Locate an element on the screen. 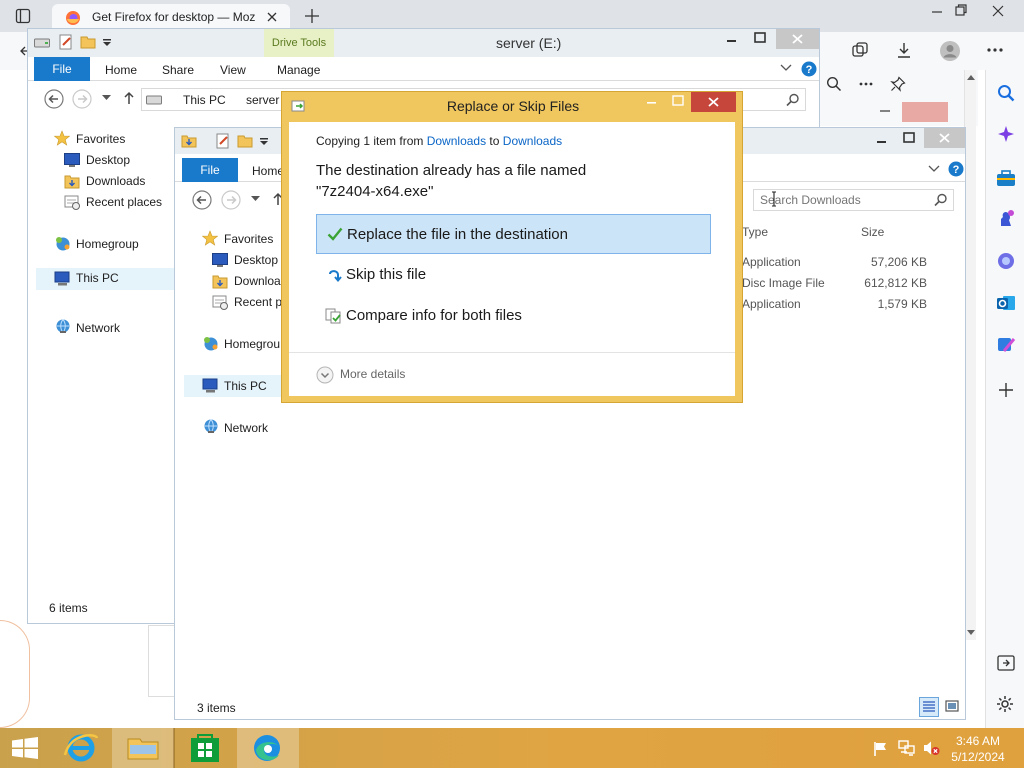  settings-gear-icon is located at coordinates (1005, 704).